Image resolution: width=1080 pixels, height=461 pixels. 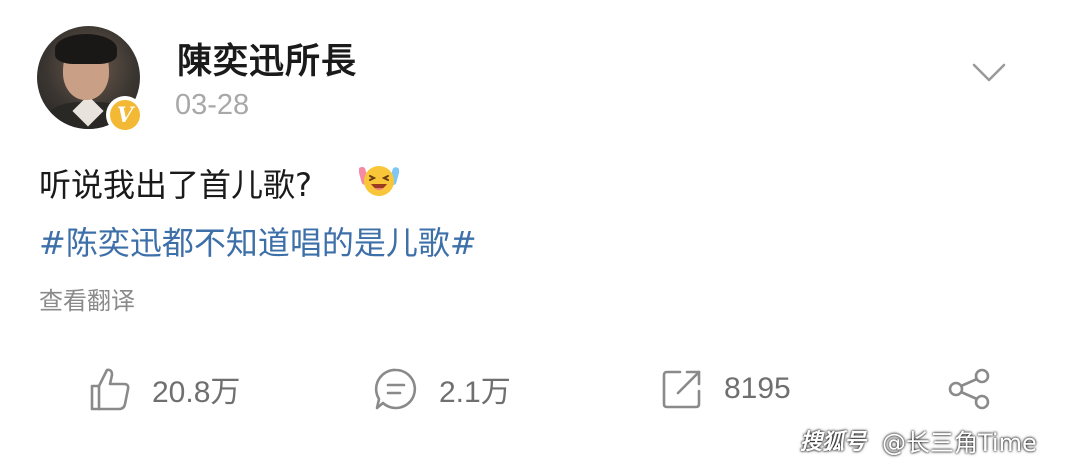 I want to click on watermark-brand: 搜狐号, so click(x=833, y=442).